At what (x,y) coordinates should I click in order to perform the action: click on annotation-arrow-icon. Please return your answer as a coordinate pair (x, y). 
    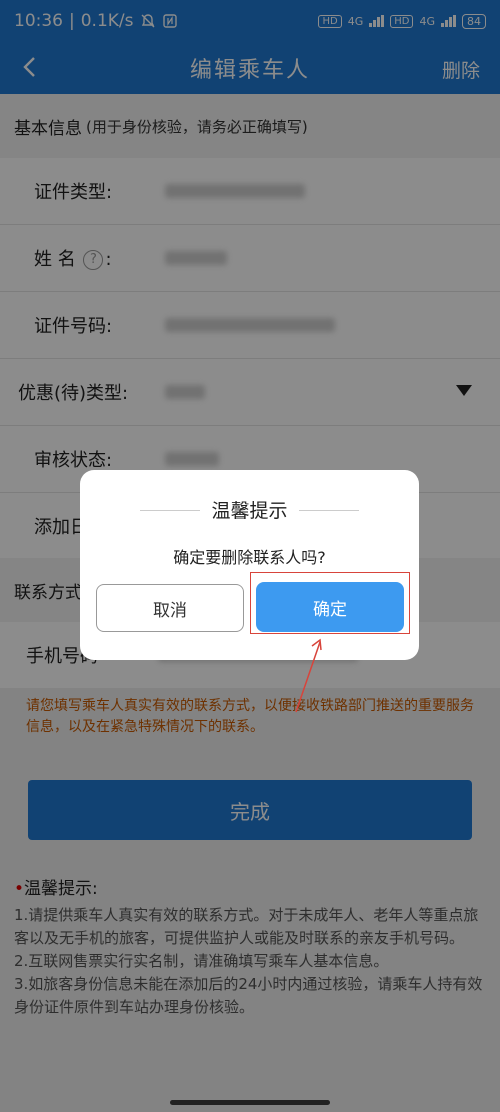
    Looking at the image, I should click on (308, 675).